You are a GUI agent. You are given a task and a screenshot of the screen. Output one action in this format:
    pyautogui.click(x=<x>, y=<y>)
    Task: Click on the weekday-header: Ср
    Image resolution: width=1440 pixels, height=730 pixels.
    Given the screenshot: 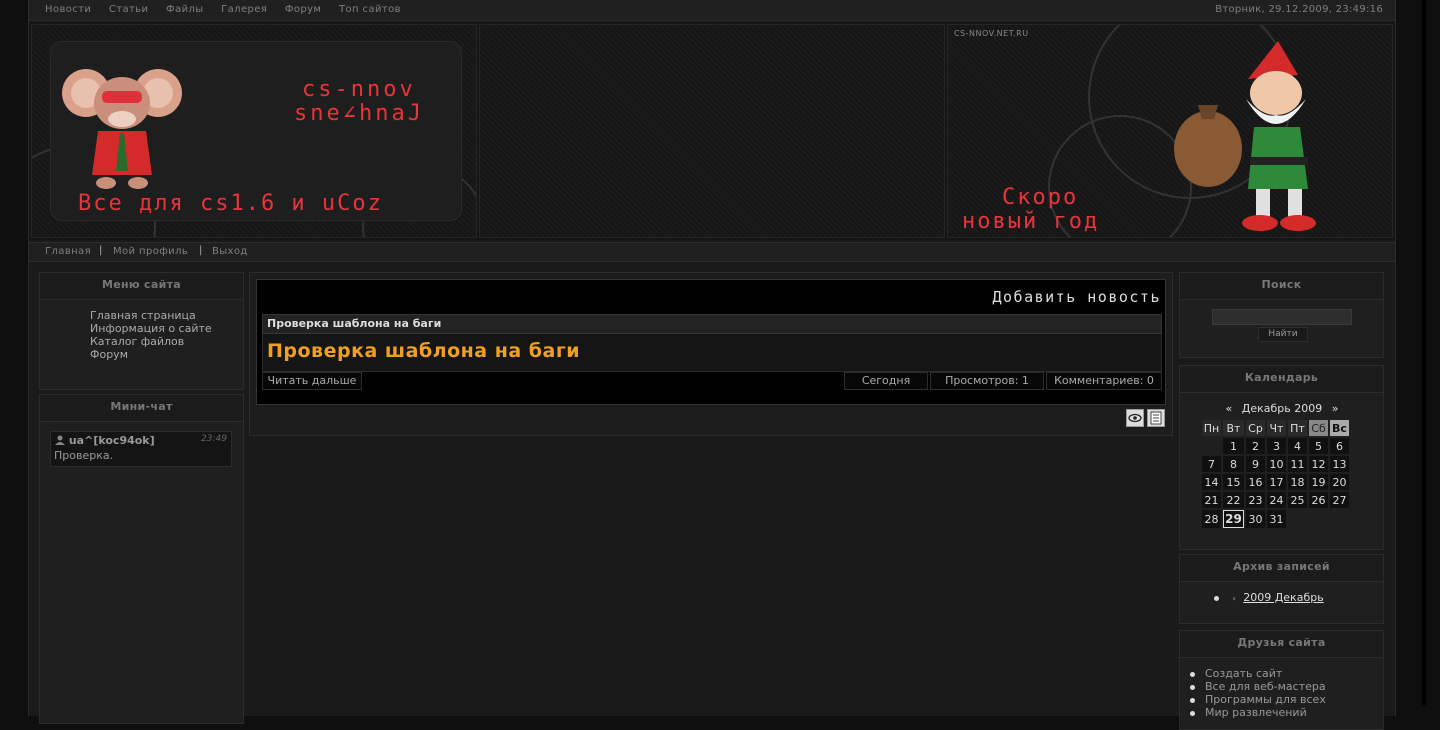 What is the action you would take?
    pyautogui.click(x=1255, y=428)
    